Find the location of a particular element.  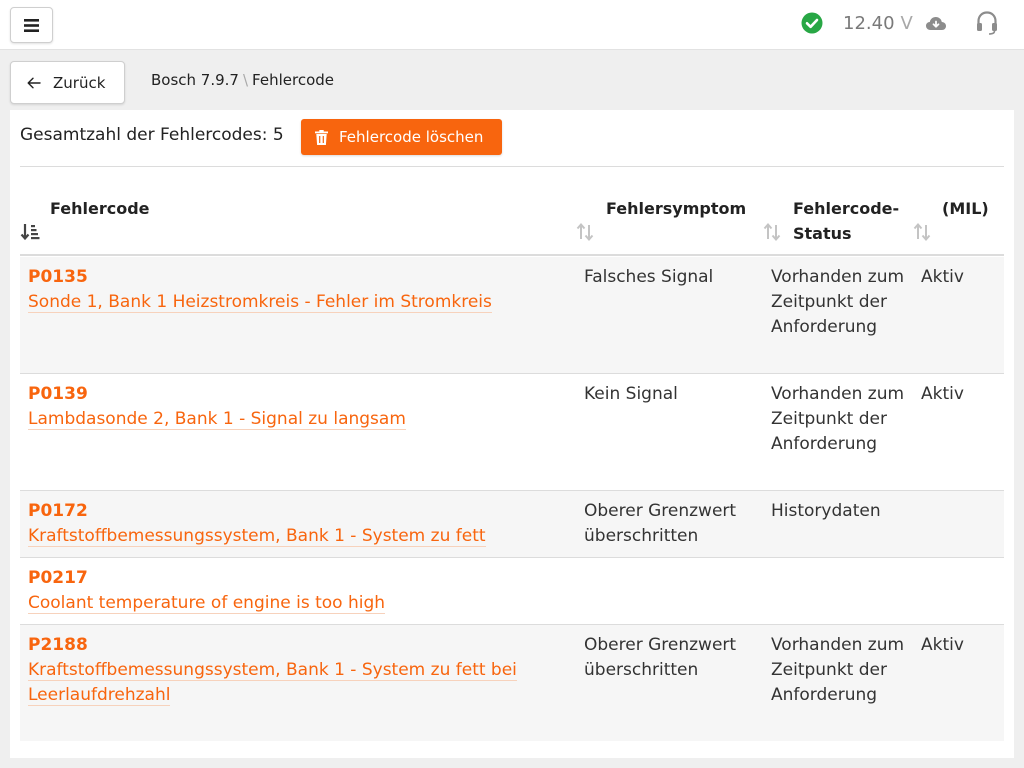

column-header-mil: (MIL) is located at coordinates (965, 208).